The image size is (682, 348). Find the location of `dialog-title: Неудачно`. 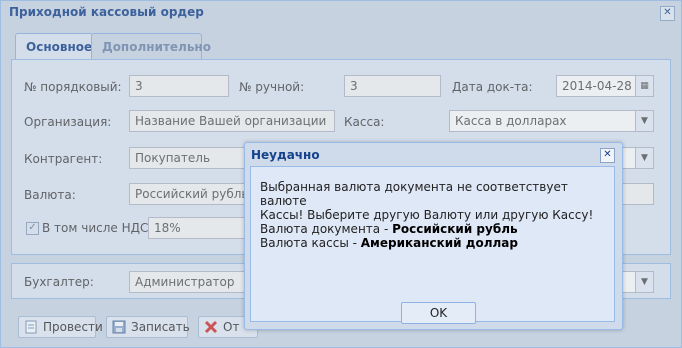

dialog-title: Неудачно is located at coordinates (285, 155).